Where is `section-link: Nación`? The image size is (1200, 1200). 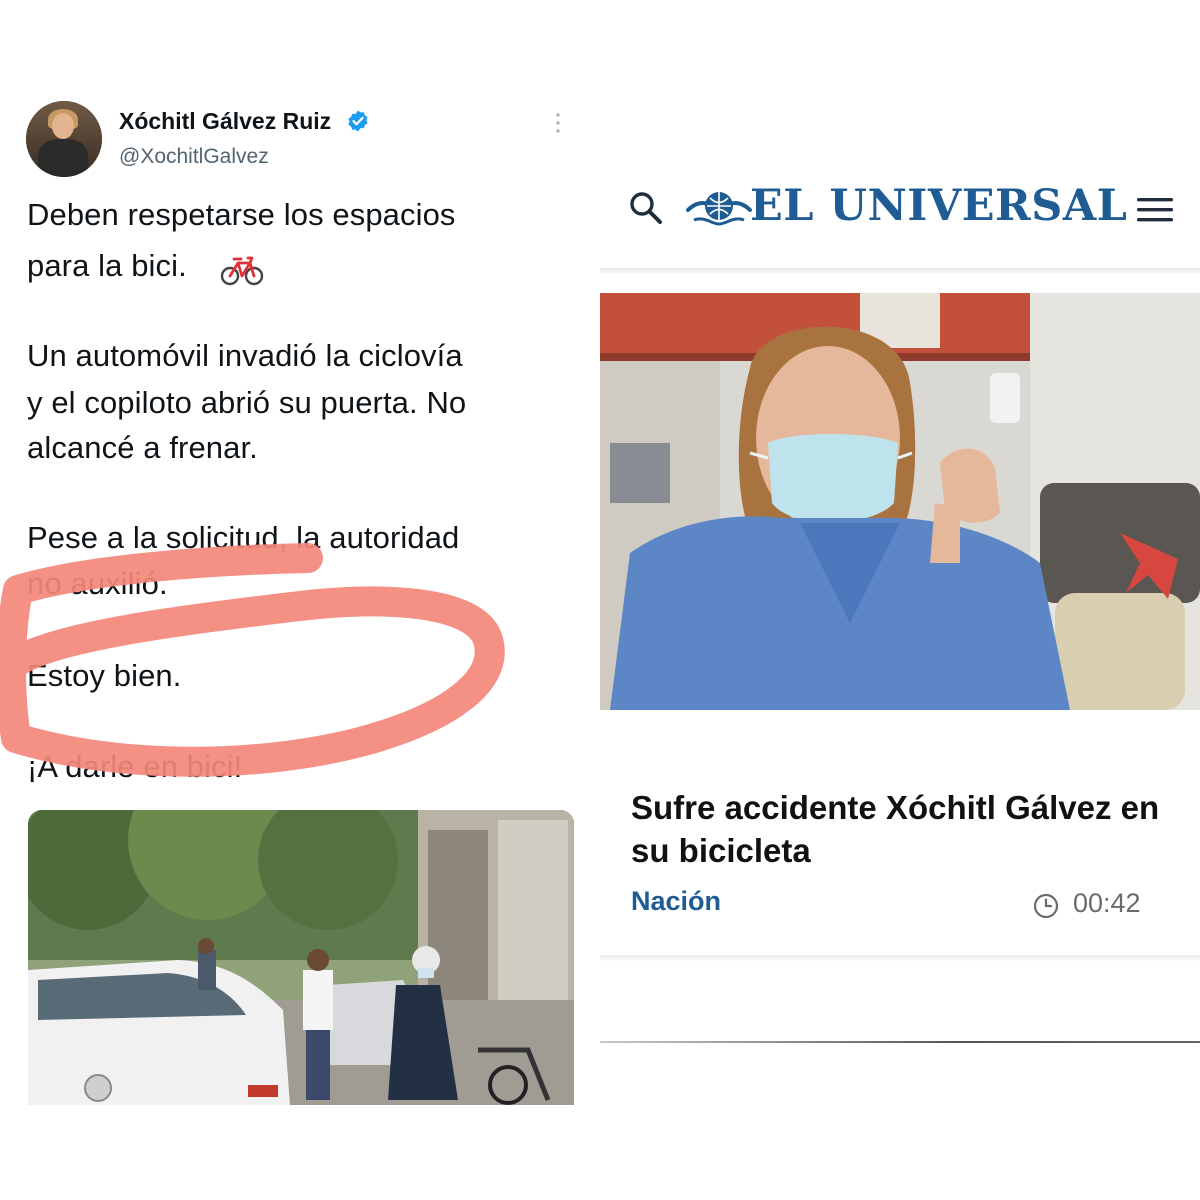 section-link: Nación is located at coordinates (676, 901).